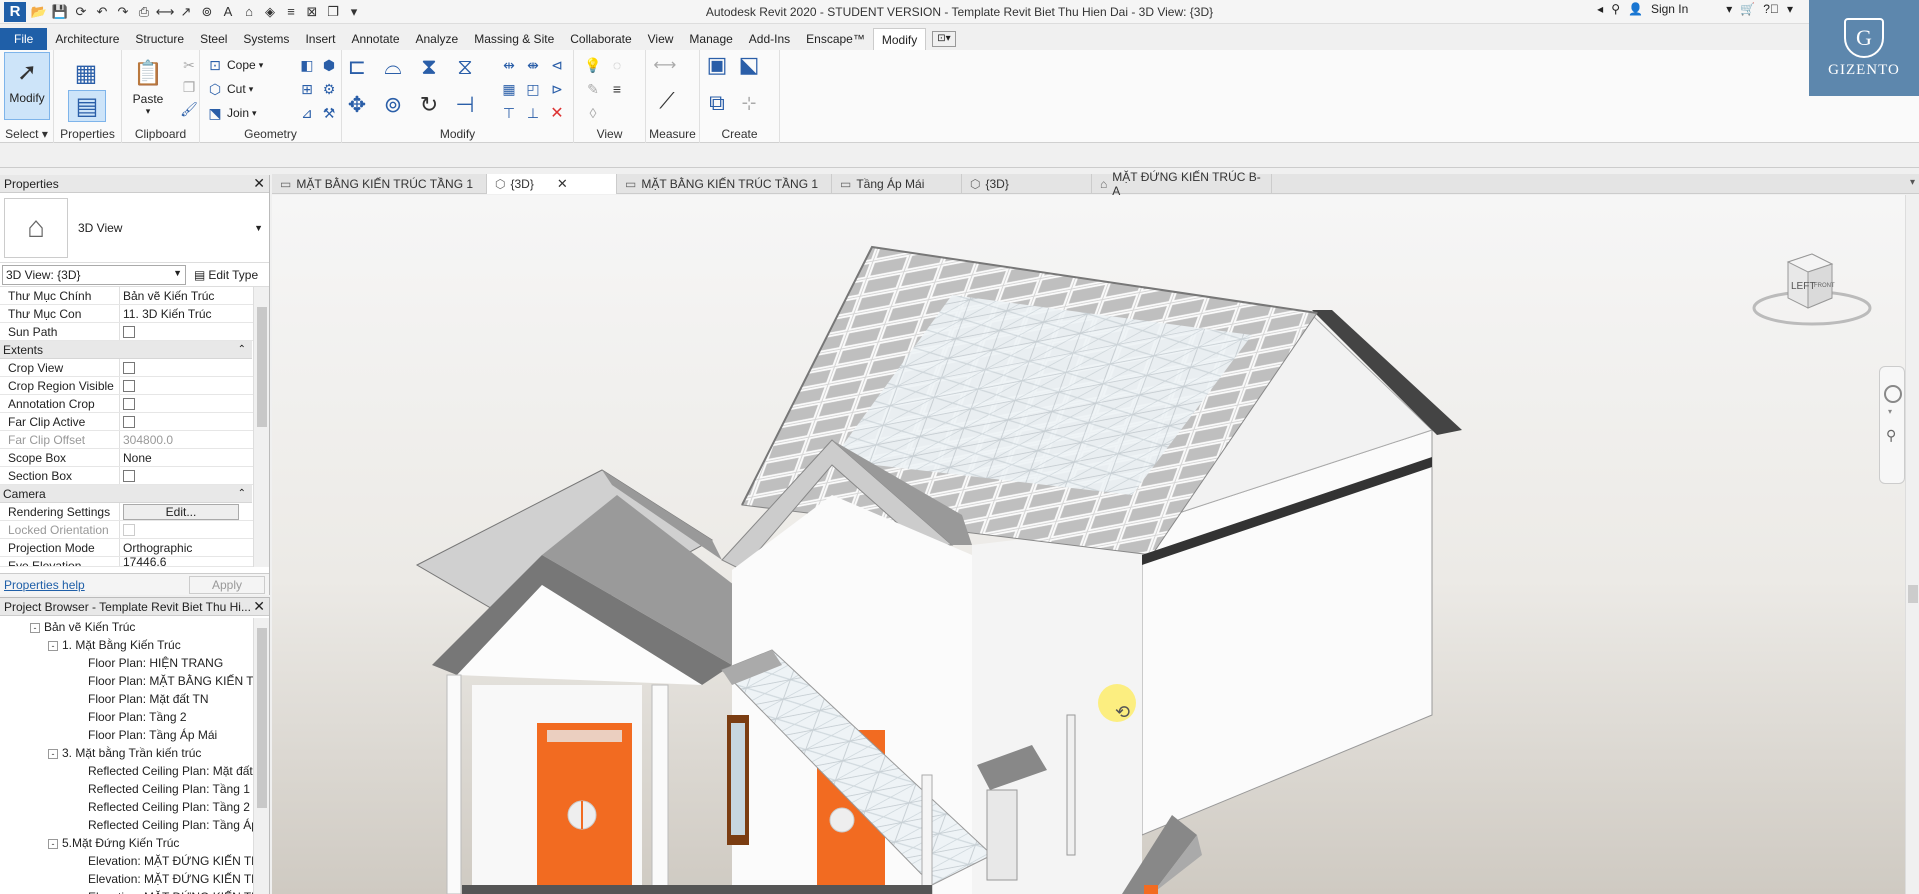 The width and height of the screenshot is (1919, 894). What do you see at coordinates (717, 64) in the screenshot?
I see `create-assembly-icon: ▣` at bounding box center [717, 64].